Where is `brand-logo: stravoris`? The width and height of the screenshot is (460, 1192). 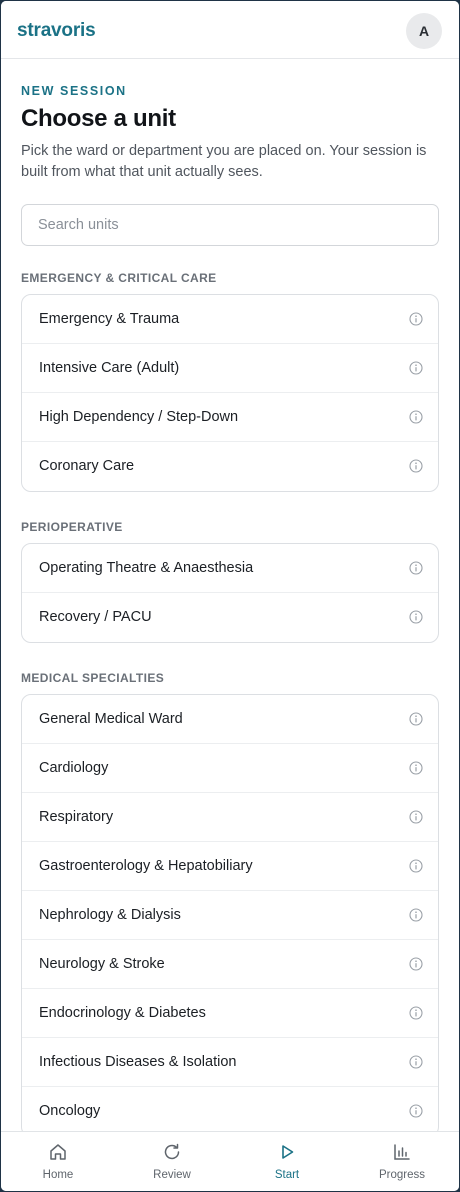 brand-logo: stravoris is located at coordinates (56, 31).